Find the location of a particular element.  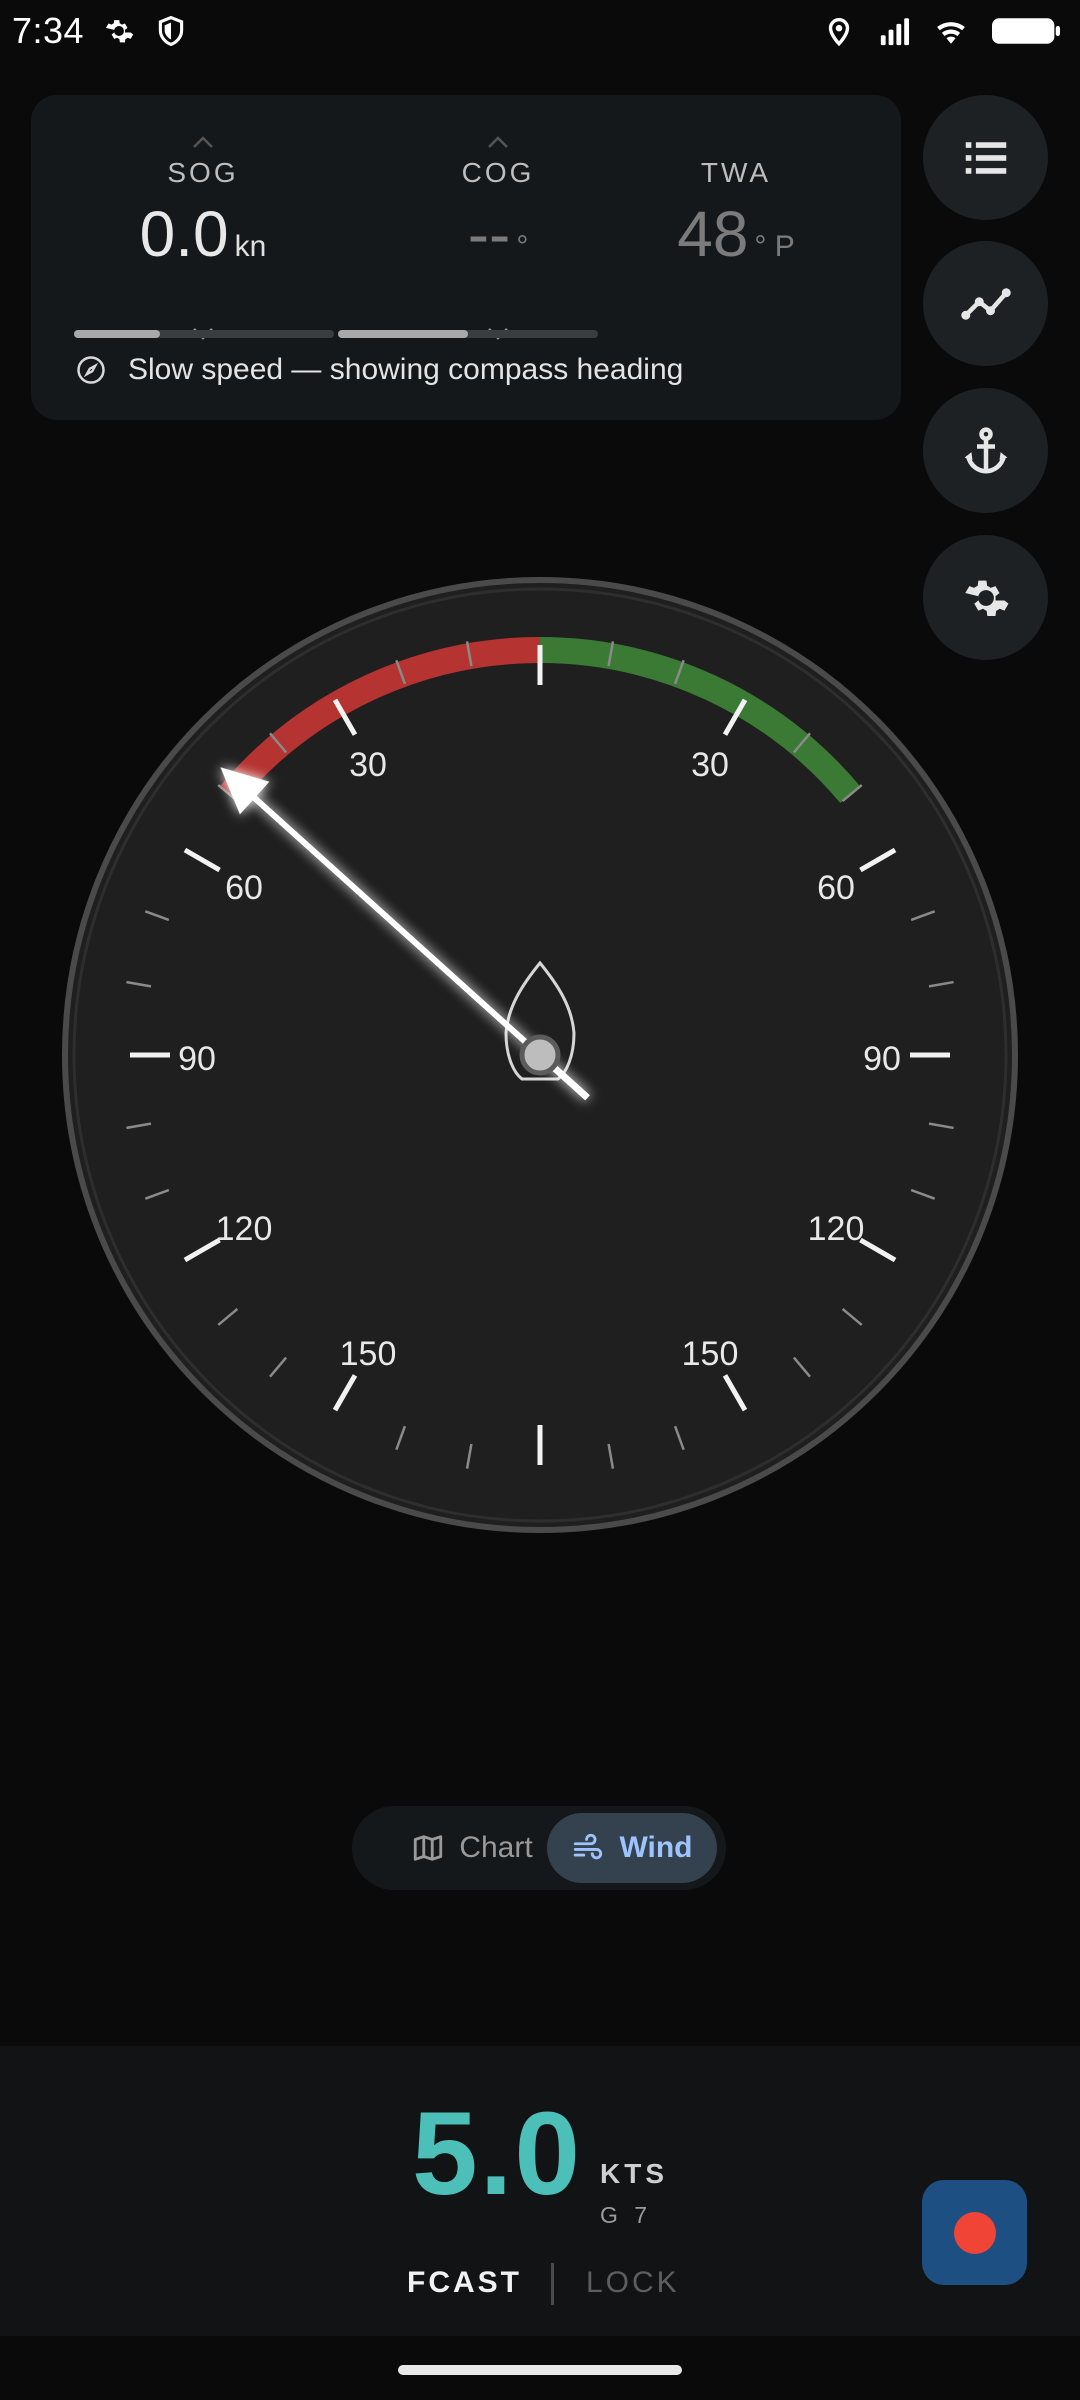

chart-mode-button: Chart is located at coordinates (472, 1848).